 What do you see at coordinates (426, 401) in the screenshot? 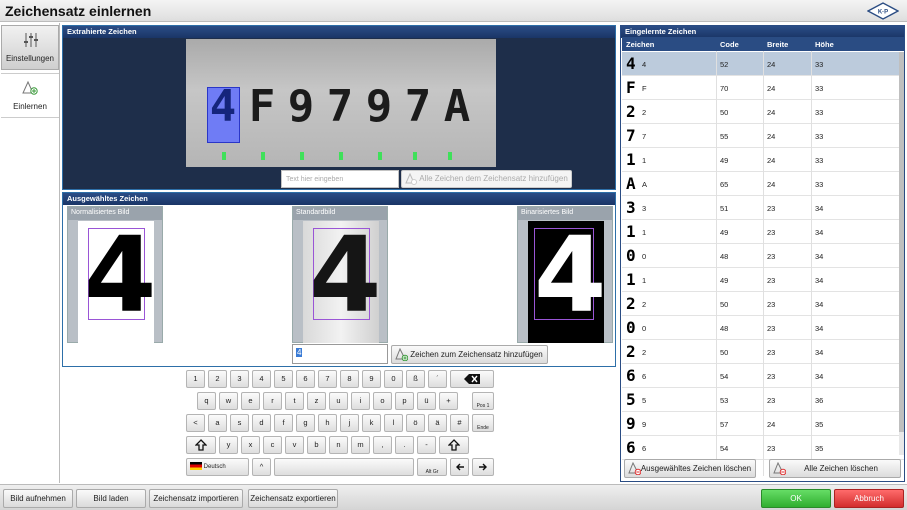
I see `key: ü` at bounding box center [426, 401].